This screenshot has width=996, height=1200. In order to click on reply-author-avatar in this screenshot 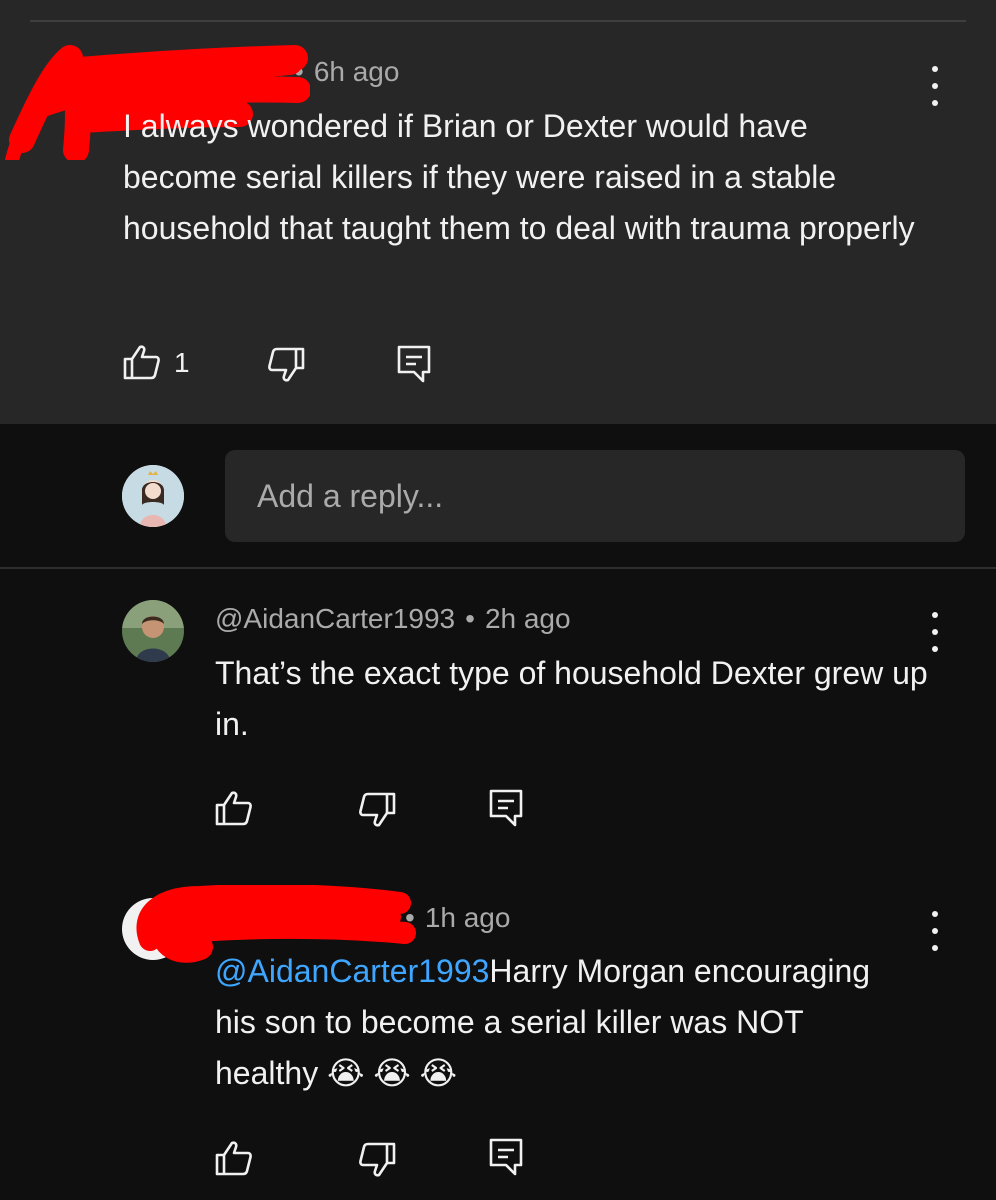, I will do `click(153, 631)`.